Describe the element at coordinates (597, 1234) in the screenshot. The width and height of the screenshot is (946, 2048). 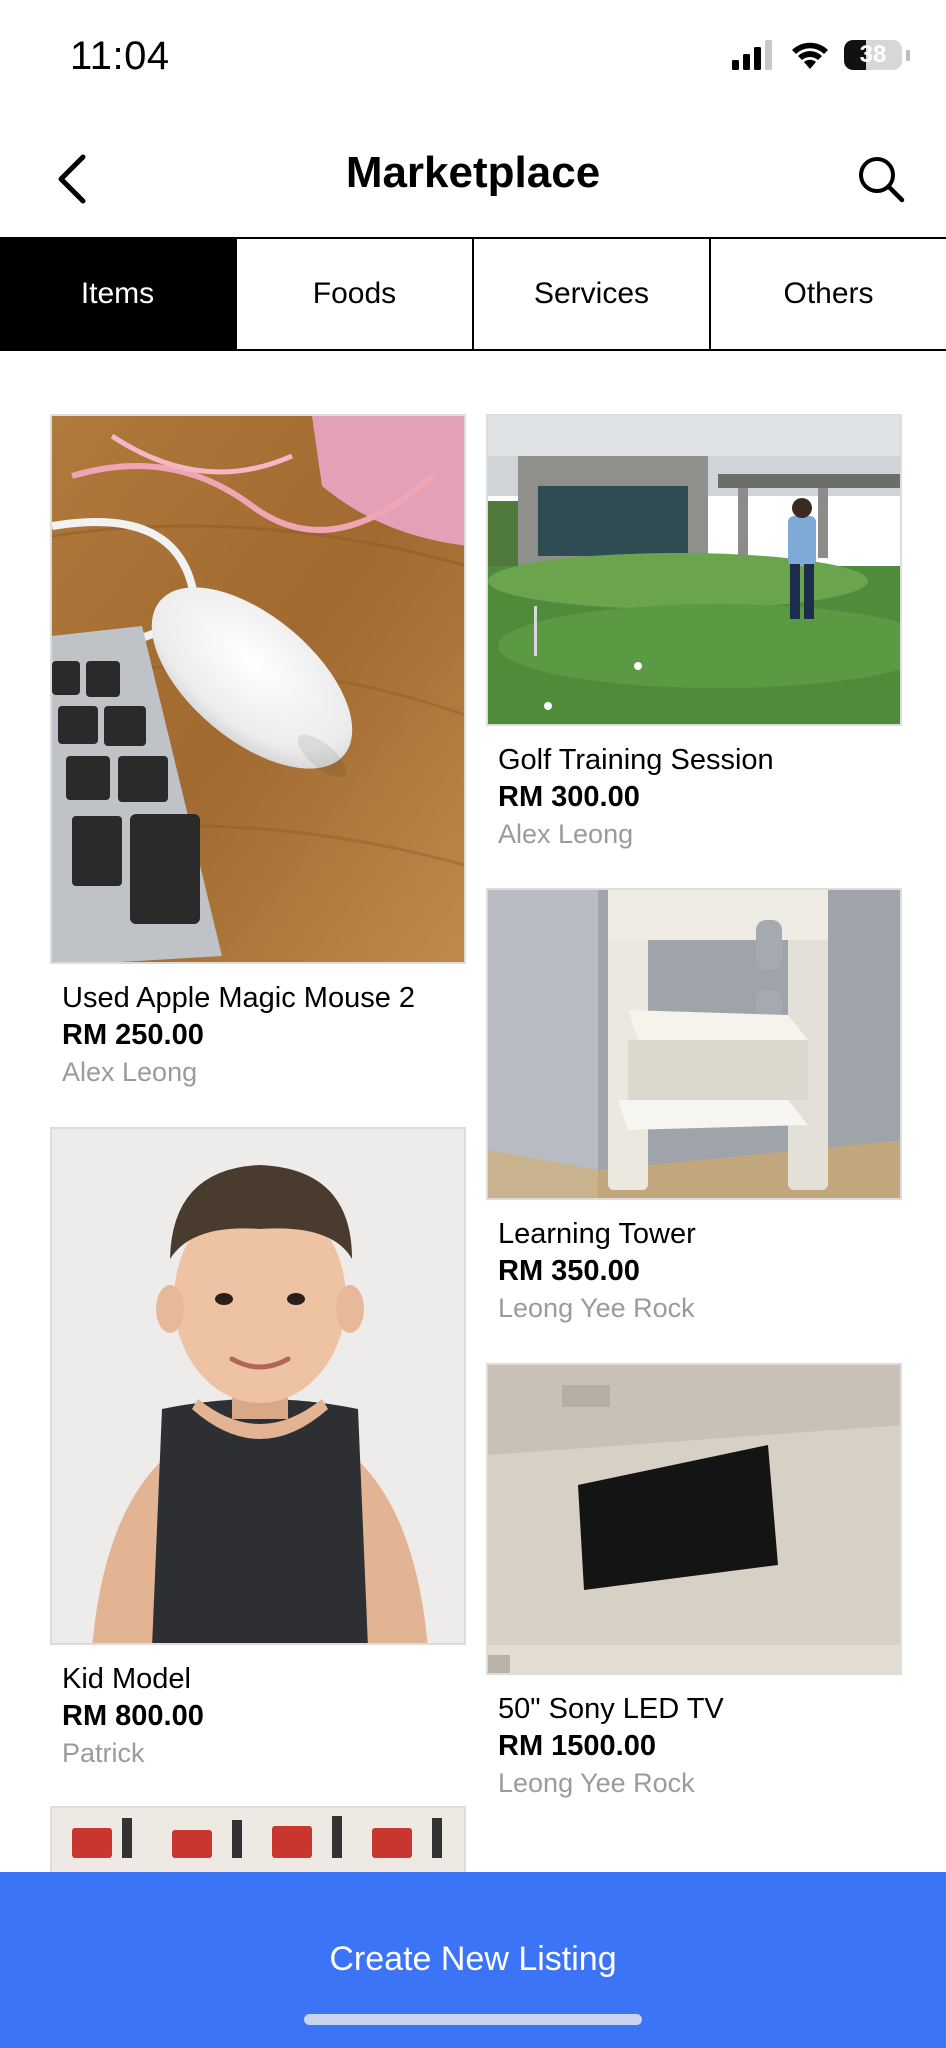
I see `listing-title: Learning Tower` at that location.